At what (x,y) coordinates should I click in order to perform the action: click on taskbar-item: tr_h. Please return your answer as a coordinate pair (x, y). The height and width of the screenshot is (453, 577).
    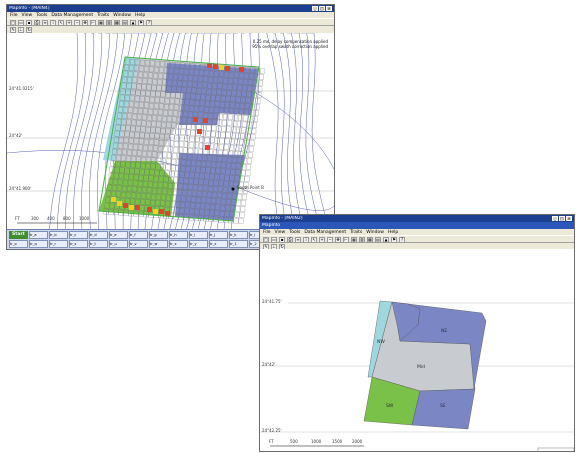
    Looking at the image, I should click on (178, 235).